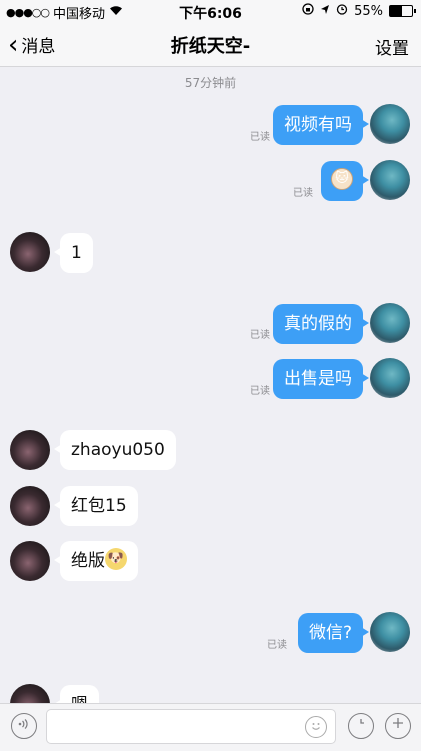  I want to click on voice-button, so click(24, 726).